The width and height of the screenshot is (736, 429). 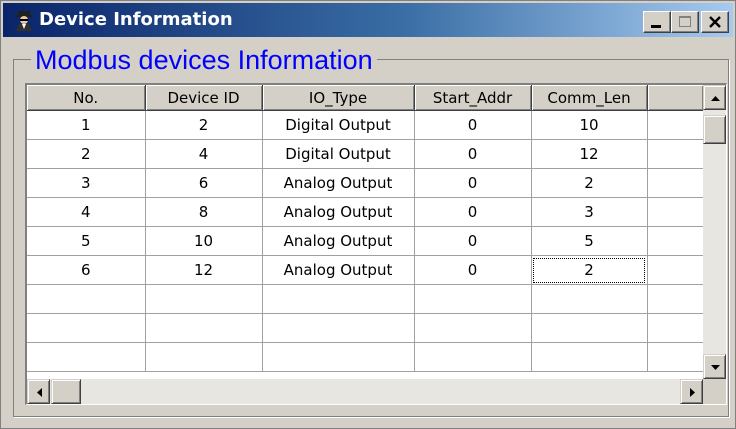 I want to click on spy-agent-icon, so click(x=24, y=21).